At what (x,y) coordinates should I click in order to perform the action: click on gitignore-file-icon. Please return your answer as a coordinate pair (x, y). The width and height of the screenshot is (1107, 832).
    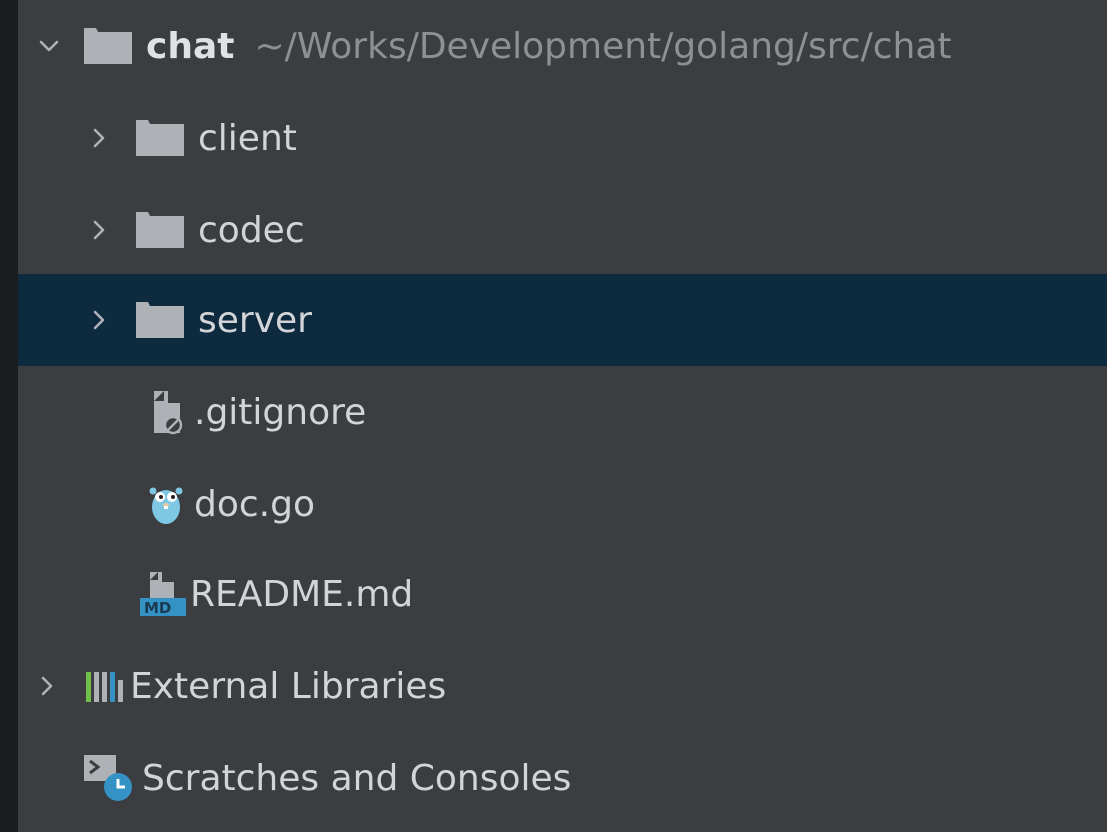
    Looking at the image, I should click on (166, 412).